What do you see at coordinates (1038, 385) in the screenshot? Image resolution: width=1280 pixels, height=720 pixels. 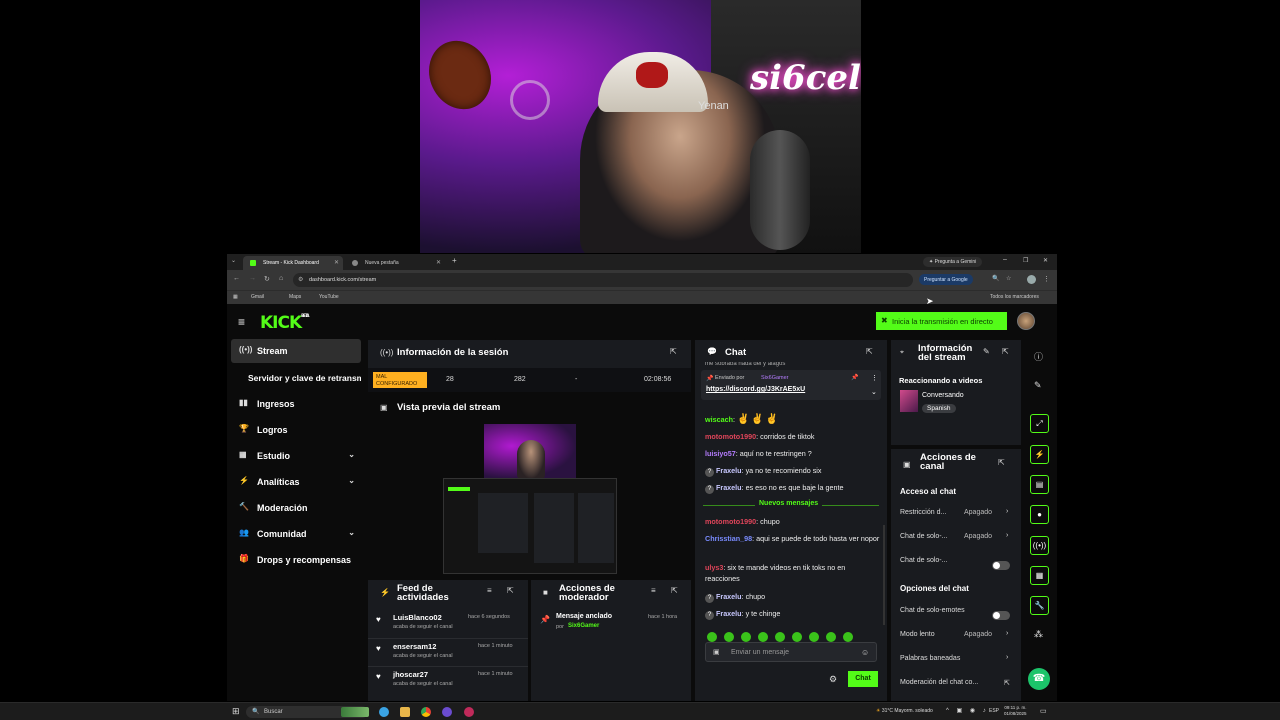 I see `pencil-icon: ✎` at bounding box center [1038, 385].